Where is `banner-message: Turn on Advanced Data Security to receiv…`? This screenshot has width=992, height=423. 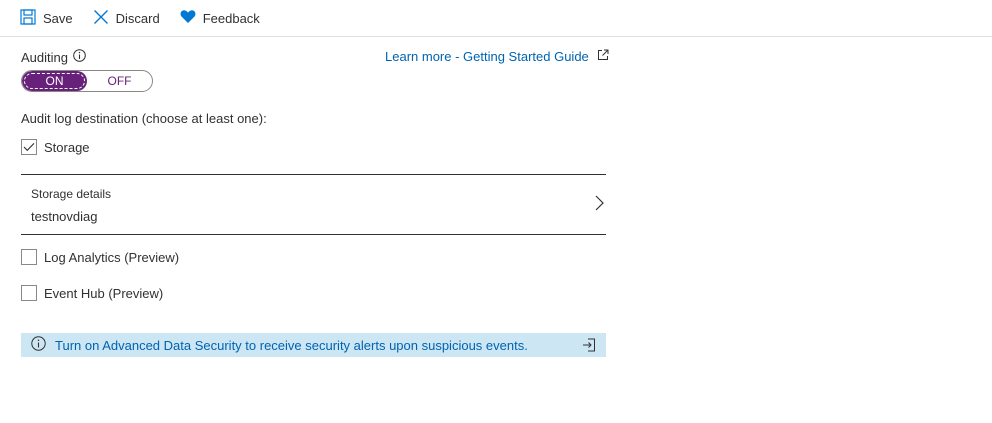 banner-message: Turn on Advanced Data Security to receiv… is located at coordinates (291, 345).